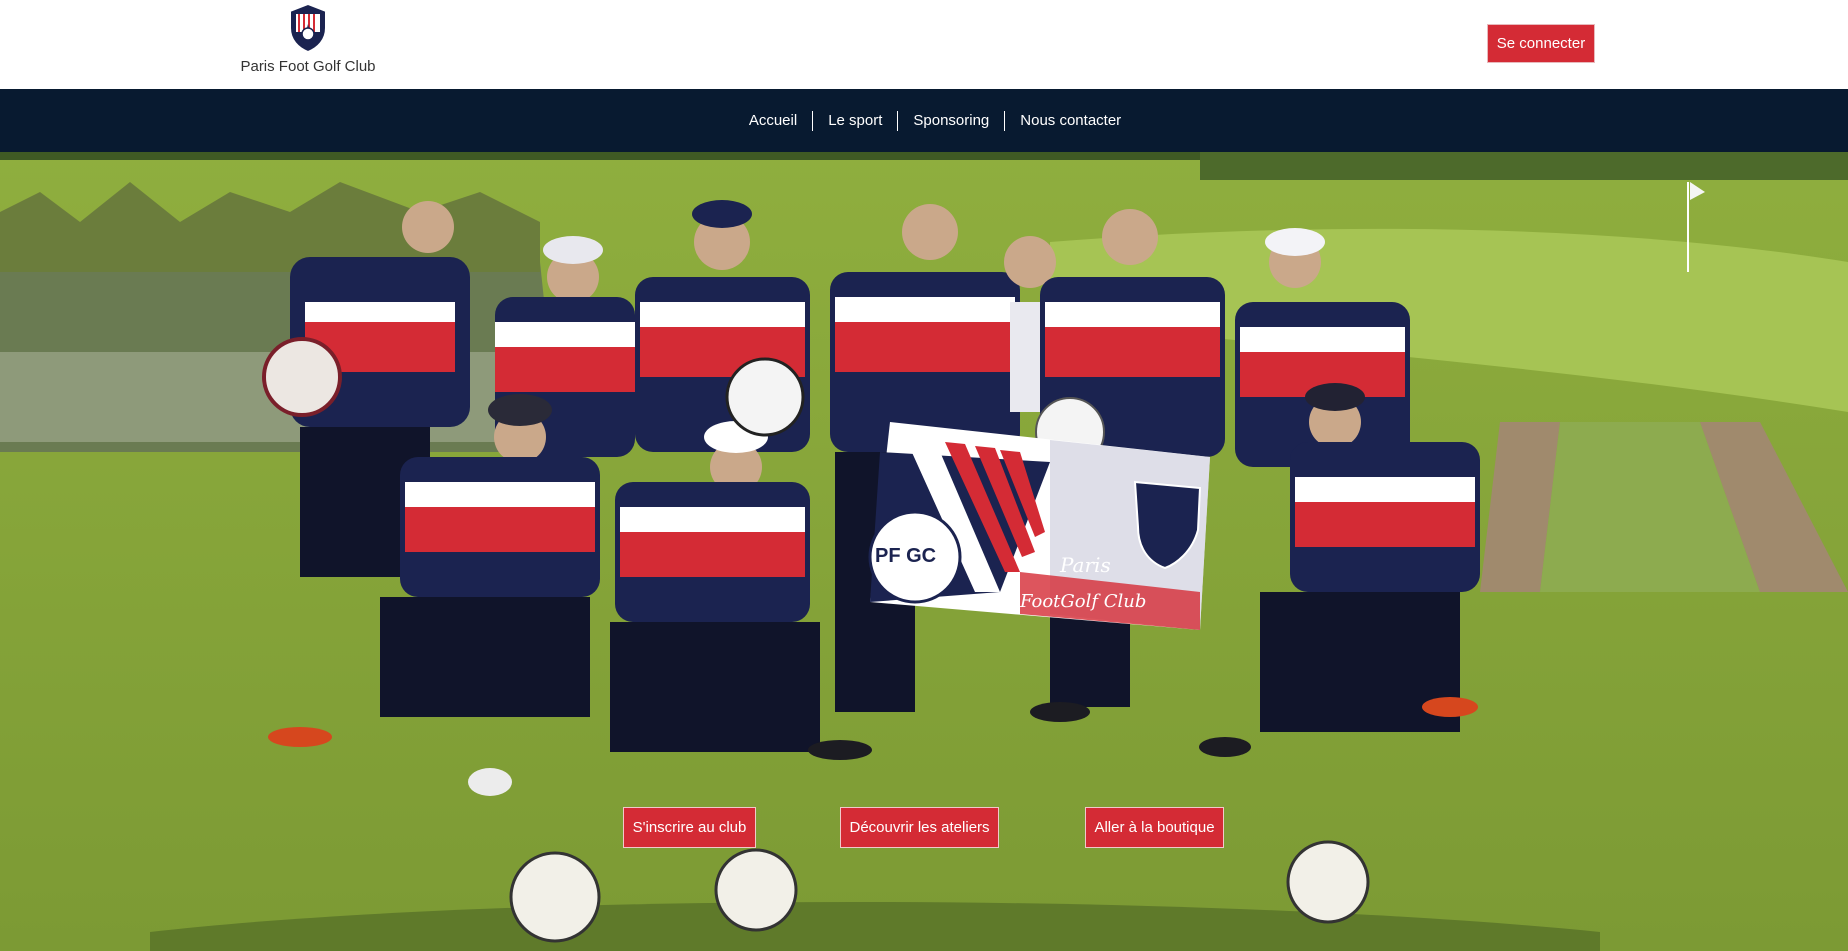 This screenshot has height=951, width=1848. What do you see at coordinates (1154, 827) in the screenshot?
I see `shop-button: Aller à la boutique` at bounding box center [1154, 827].